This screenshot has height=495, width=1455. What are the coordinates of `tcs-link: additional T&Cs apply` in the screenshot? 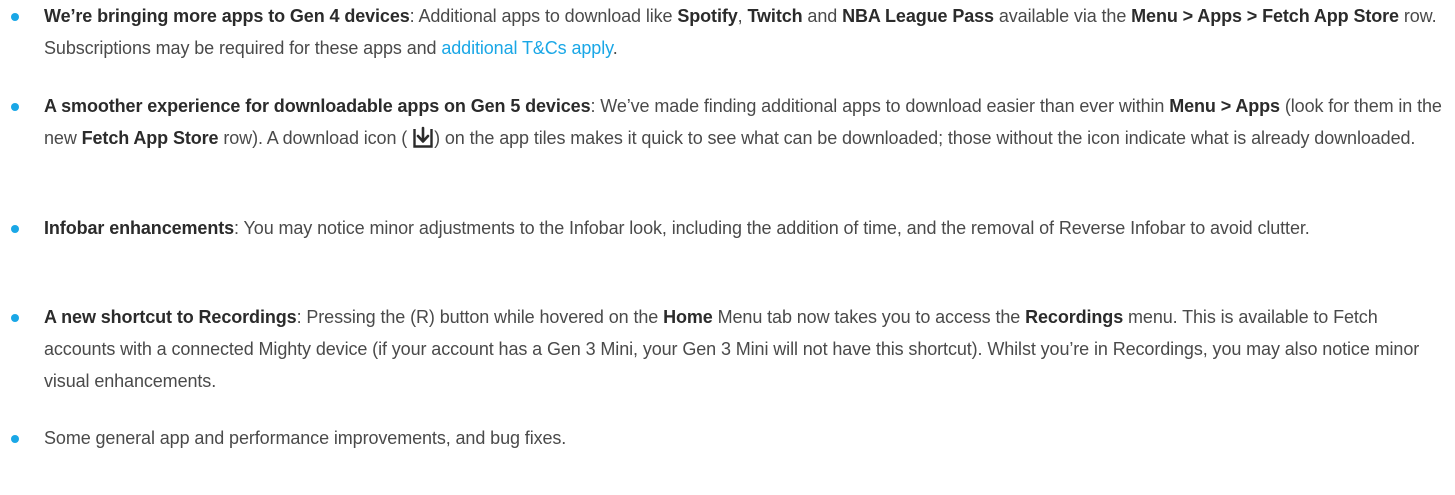 It's located at (526, 48).